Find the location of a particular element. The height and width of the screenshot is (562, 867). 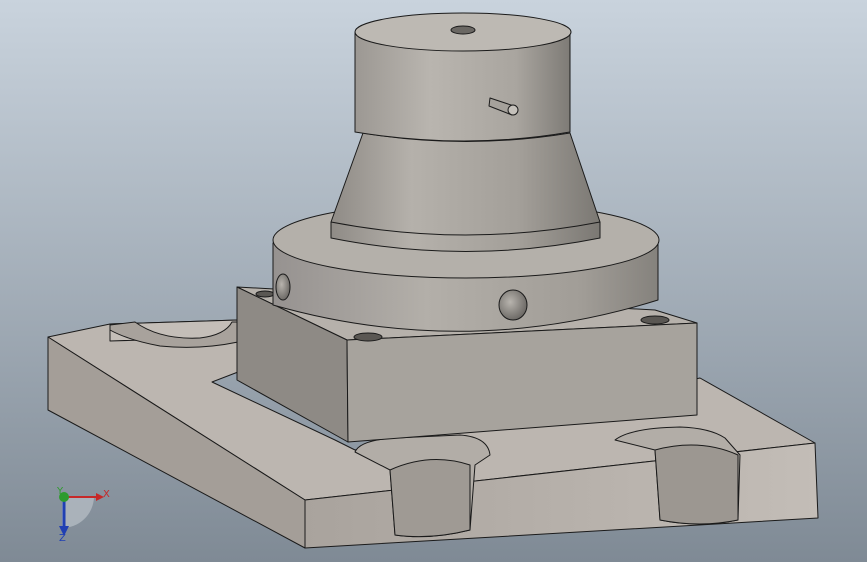

top-cylinder is located at coordinates (463, 77).